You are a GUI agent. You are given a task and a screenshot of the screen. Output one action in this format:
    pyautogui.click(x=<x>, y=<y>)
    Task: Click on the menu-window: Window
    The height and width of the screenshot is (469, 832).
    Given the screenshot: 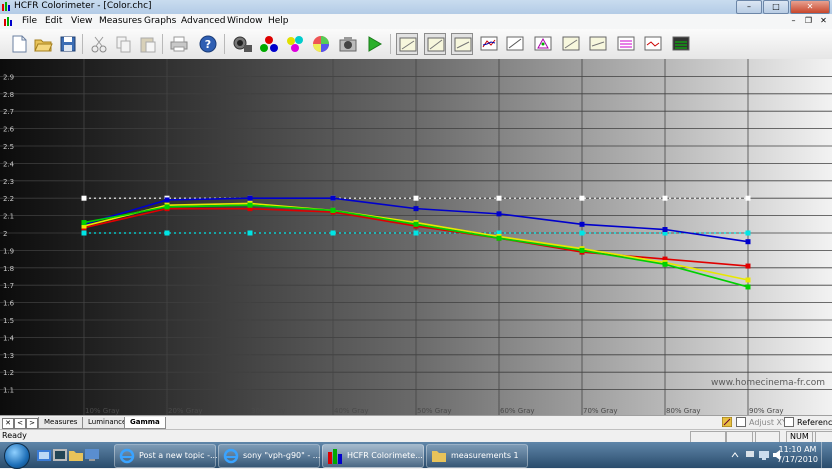 What is the action you would take?
    pyautogui.click(x=245, y=21)
    